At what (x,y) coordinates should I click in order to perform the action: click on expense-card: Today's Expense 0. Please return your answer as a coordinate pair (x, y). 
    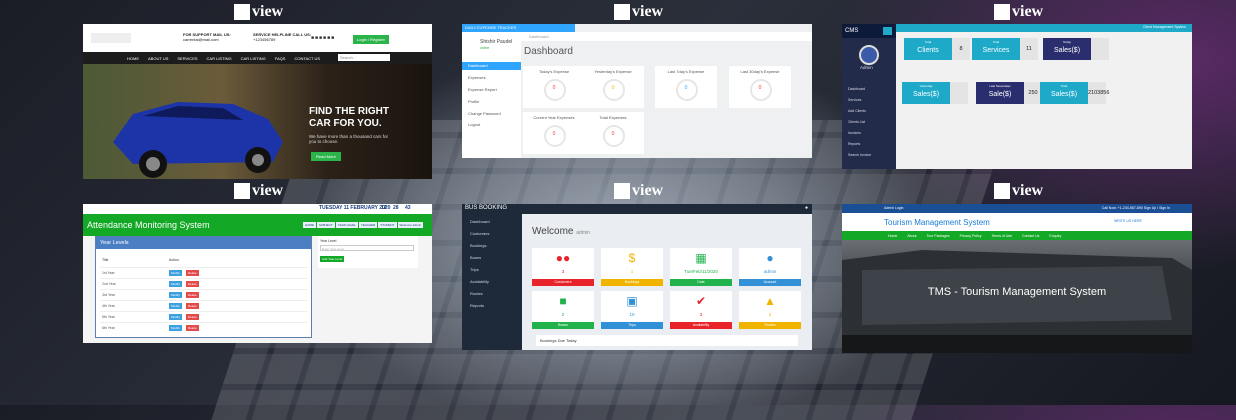
    Looking at the image, I should click on (554, 87).